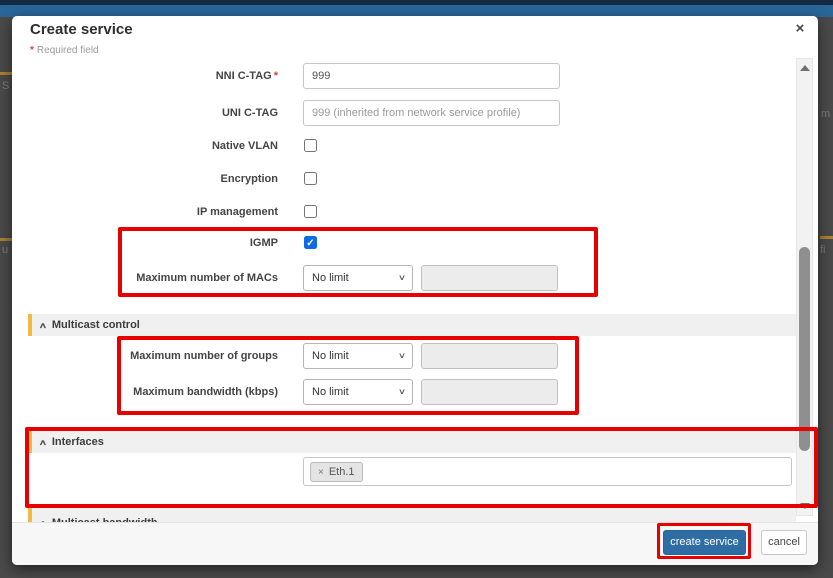 The width and height of the screenshot is (833, 578). Describe the element at coordinates (310, 211) in the screenshot. I see `ip-management-checkbox` at that location.